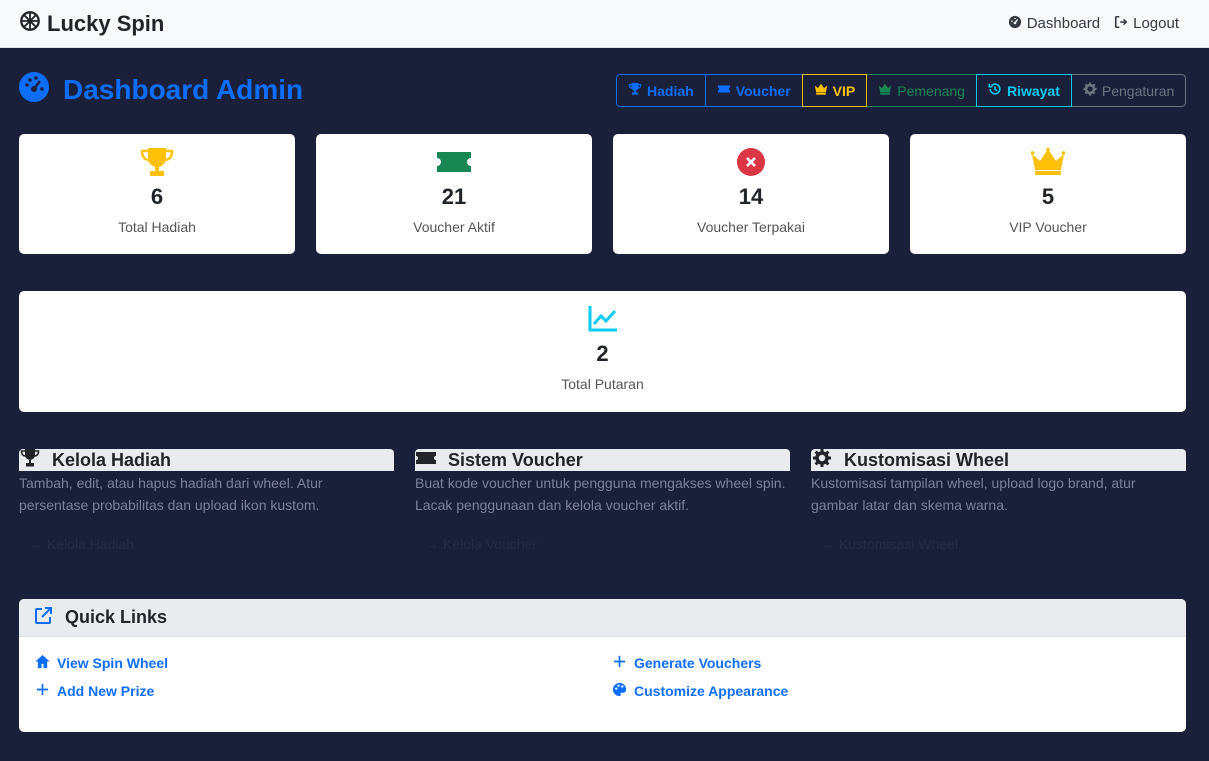  Describe the element at coordinates (454, 227) in the screenshot. I see `stat-label: Voucher Aktif` at that location.